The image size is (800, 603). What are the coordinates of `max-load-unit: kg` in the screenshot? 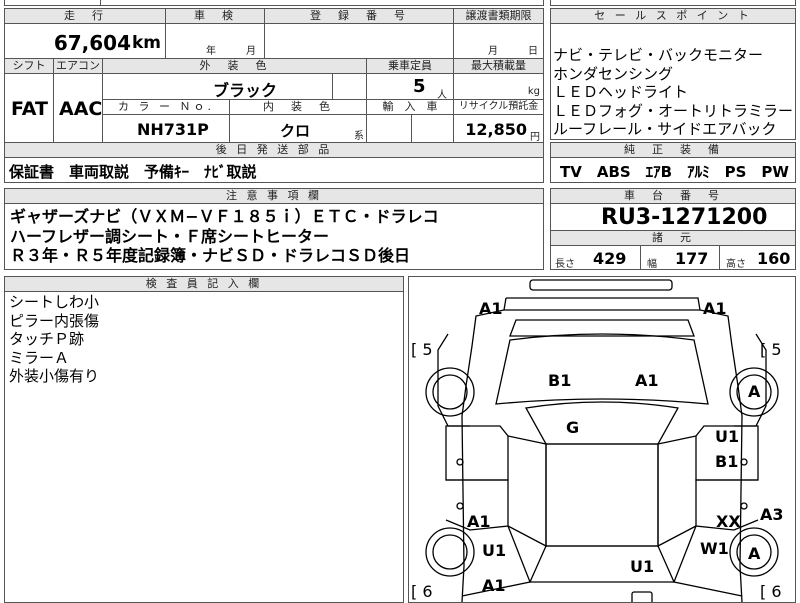 It's located at (533, 91).